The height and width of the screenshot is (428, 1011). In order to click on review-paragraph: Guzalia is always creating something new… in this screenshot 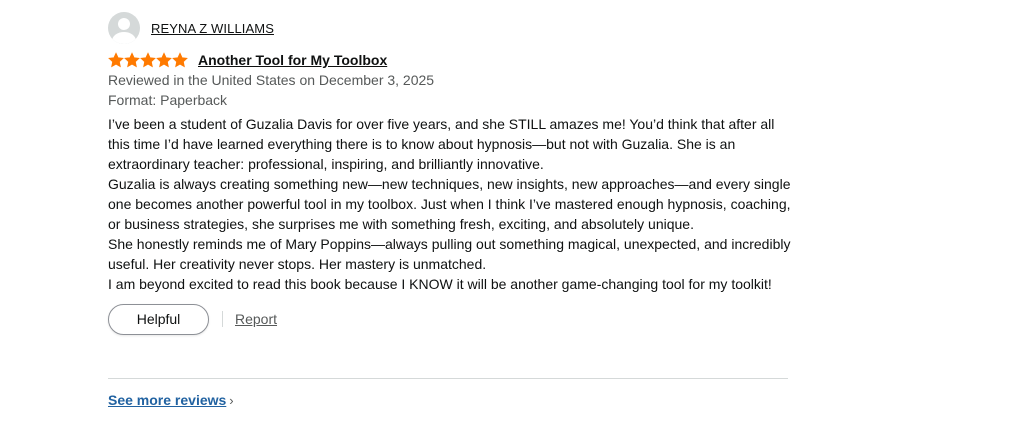, I will do `click(449, 204)`.